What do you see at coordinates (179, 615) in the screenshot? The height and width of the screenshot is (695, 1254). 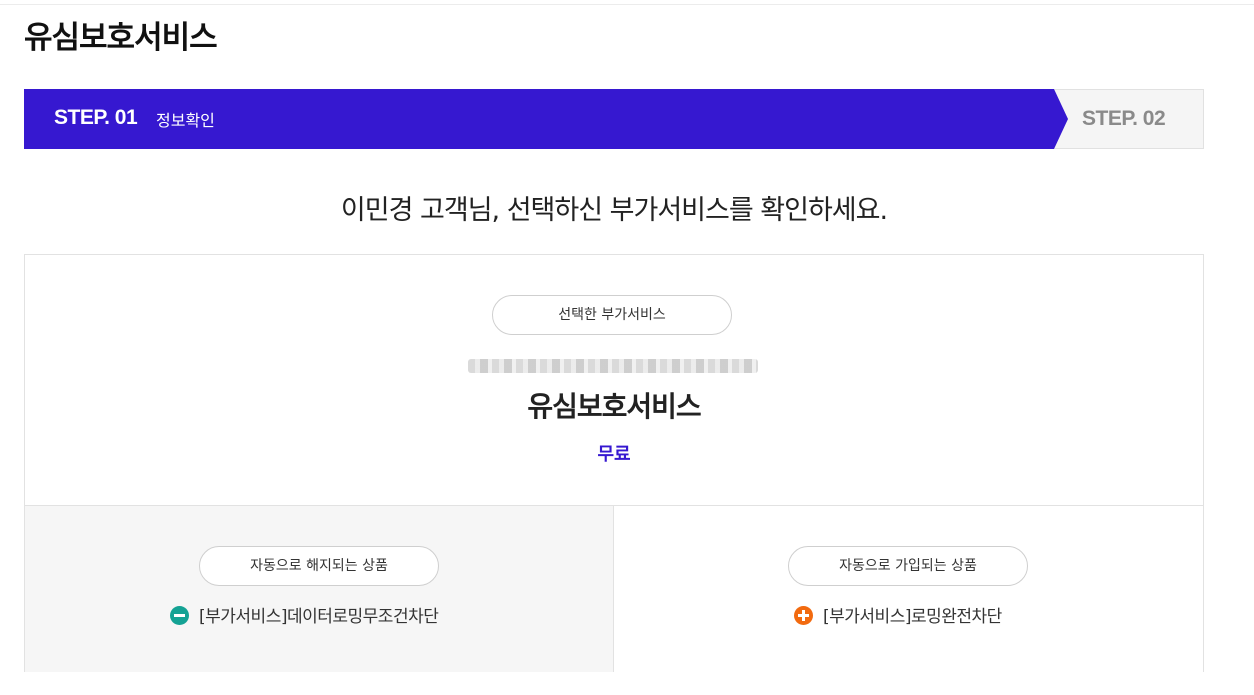 I see `minus-circle-icon` at bounding box center [179, 615].